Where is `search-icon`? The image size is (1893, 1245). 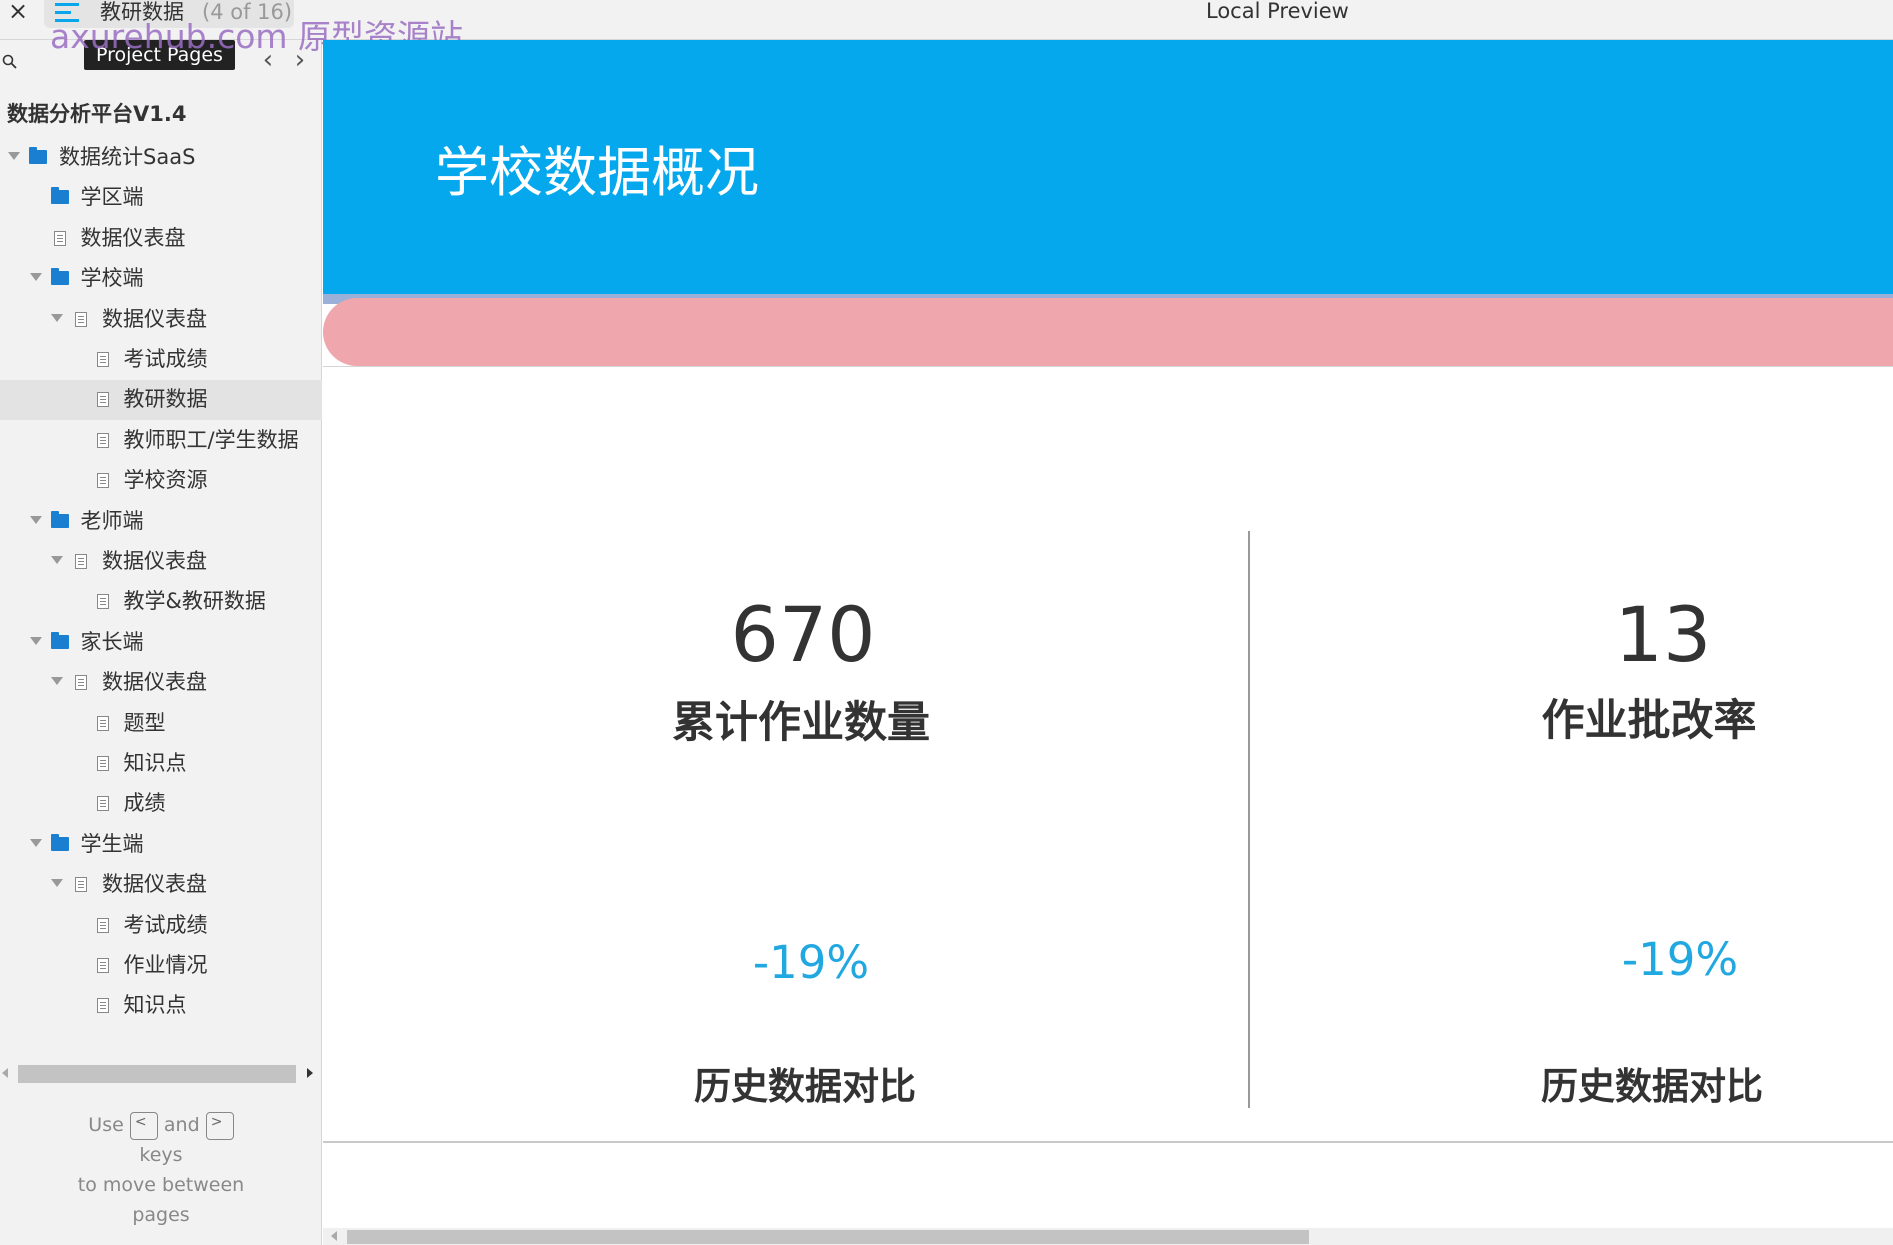
search-icon is located at coordinates (10, 62).